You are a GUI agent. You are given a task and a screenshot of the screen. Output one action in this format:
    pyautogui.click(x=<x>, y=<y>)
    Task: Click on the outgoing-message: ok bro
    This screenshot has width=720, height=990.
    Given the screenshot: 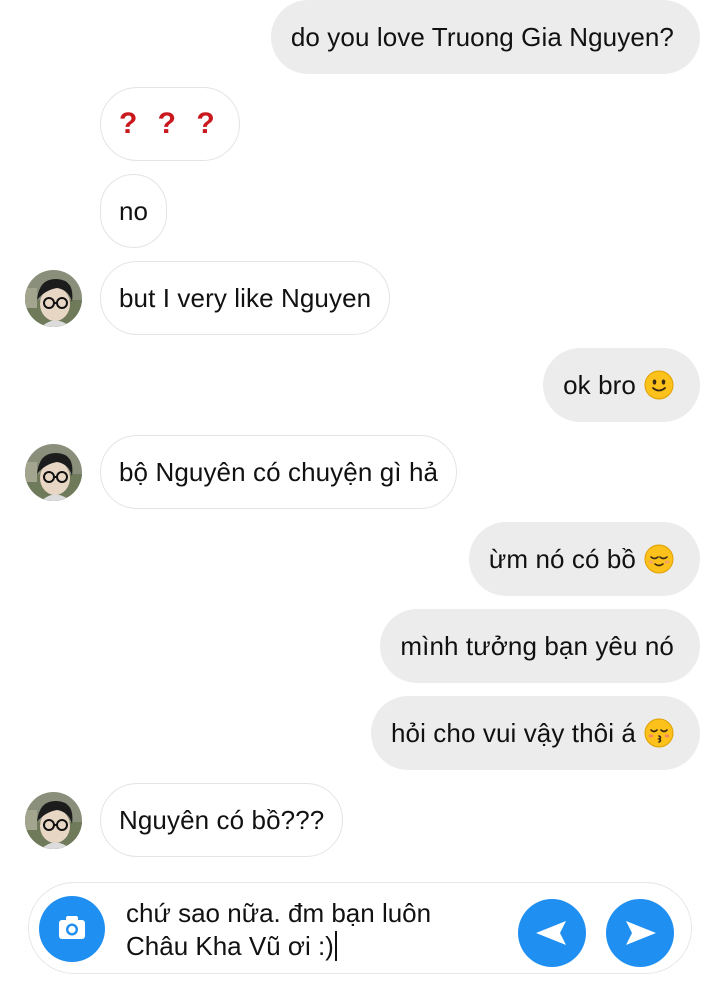 What is the action you would take?
    pyautogui.click(x=621, y=385)
    